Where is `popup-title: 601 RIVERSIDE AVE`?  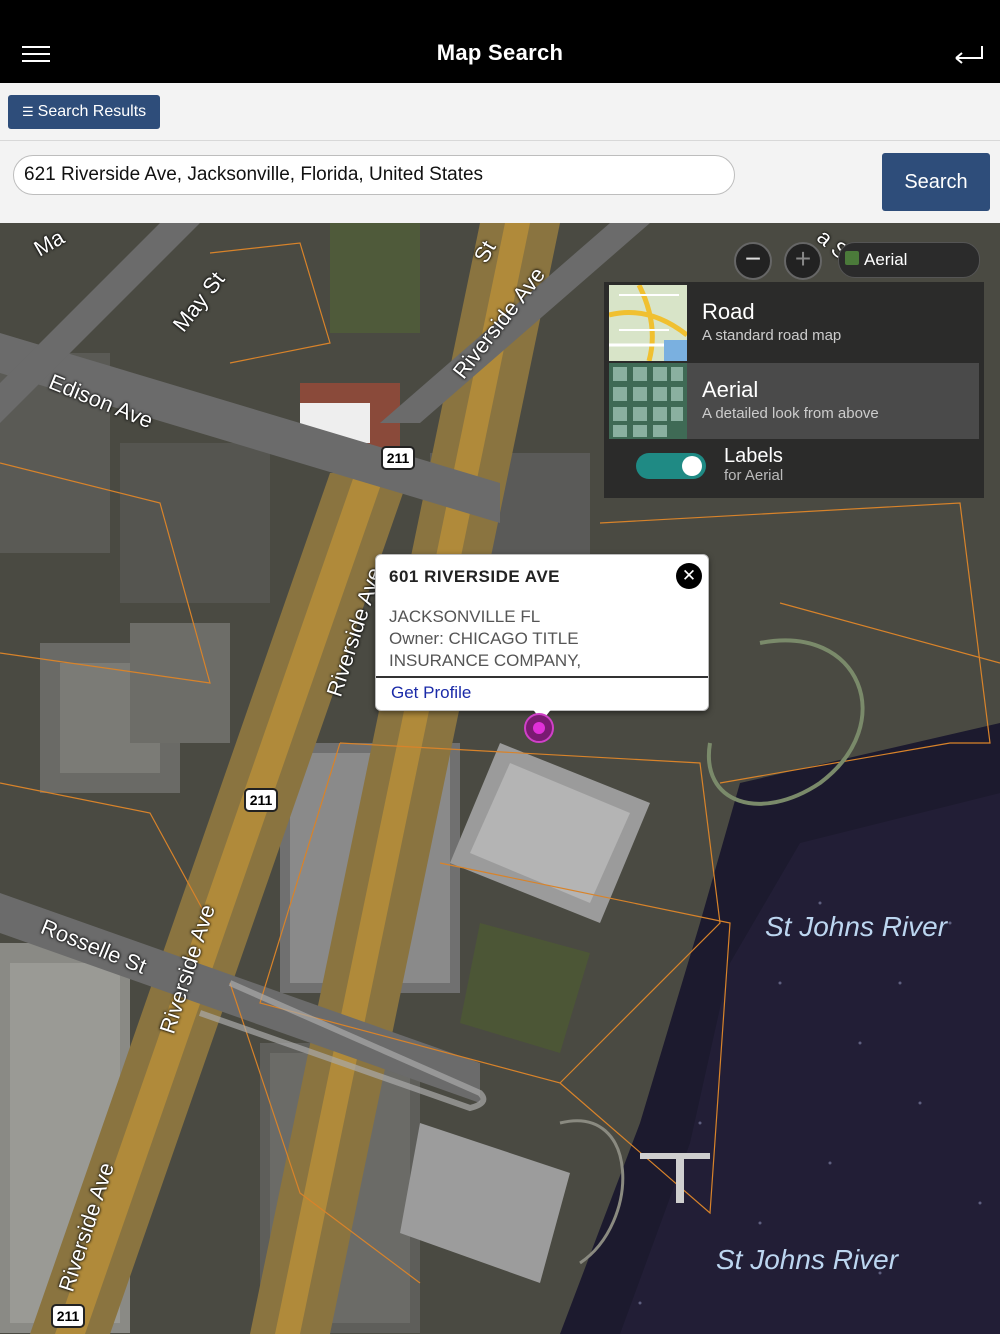 popup-title: 601 RIVERSIDE AVE is located at coordinates (475, 576).